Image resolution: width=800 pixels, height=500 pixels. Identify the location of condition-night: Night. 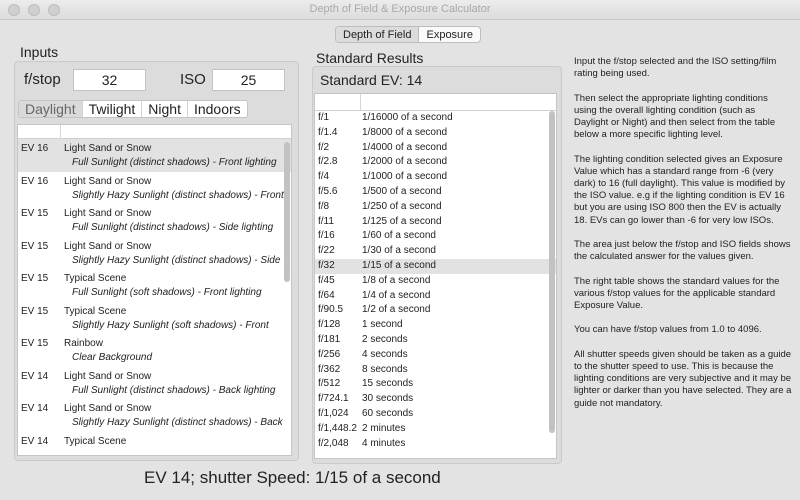
(165, 109).